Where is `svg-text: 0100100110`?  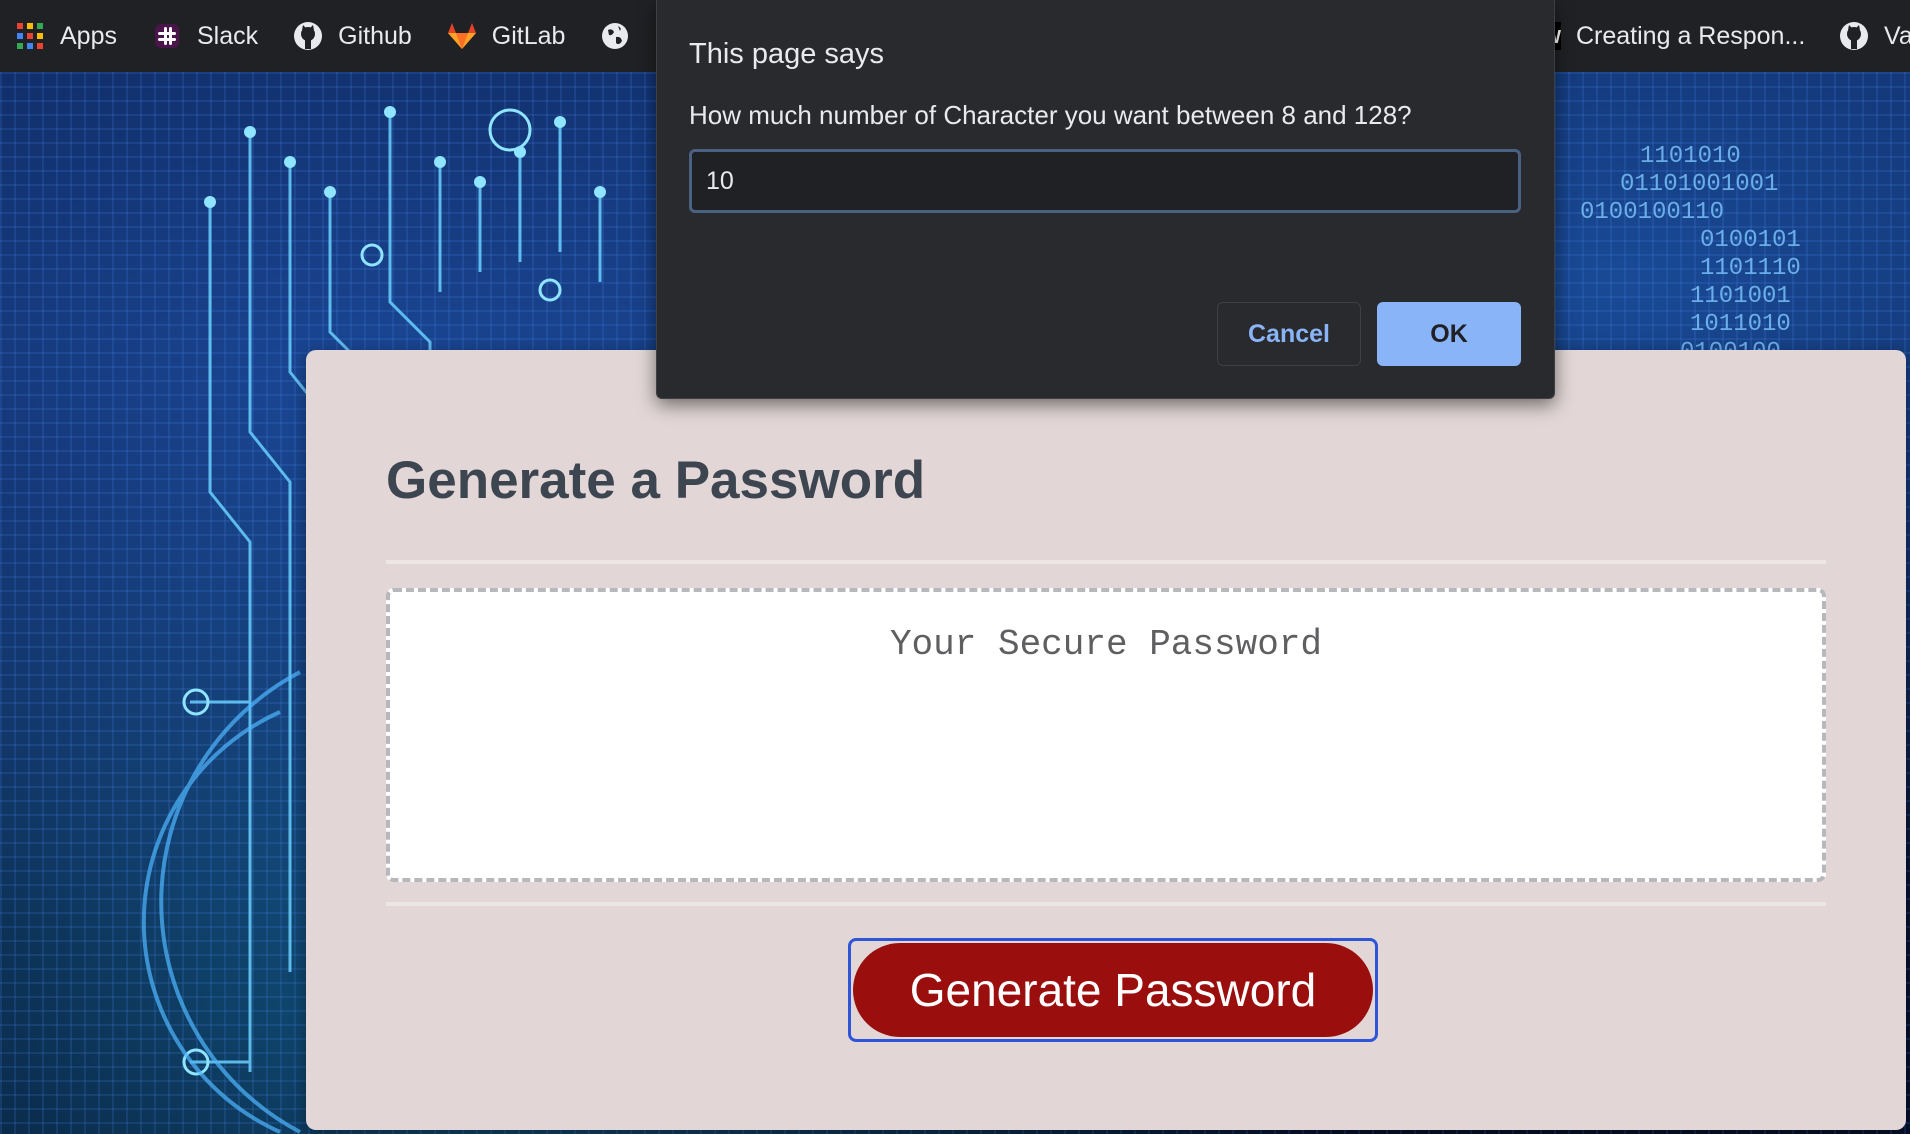
svg-text: 0100100110 is located at coordinates (1652, 212).